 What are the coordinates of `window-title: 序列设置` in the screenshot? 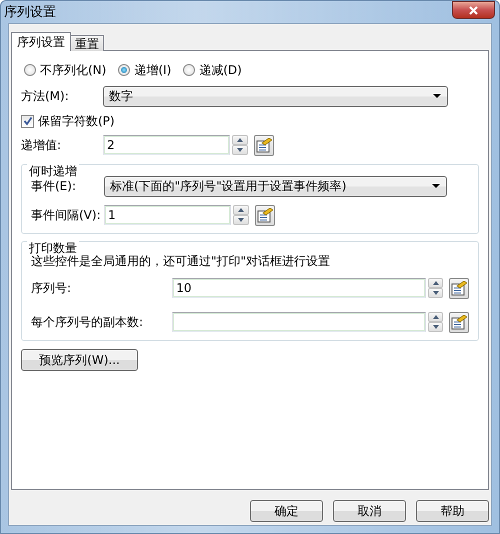 It's located at (30, 12).